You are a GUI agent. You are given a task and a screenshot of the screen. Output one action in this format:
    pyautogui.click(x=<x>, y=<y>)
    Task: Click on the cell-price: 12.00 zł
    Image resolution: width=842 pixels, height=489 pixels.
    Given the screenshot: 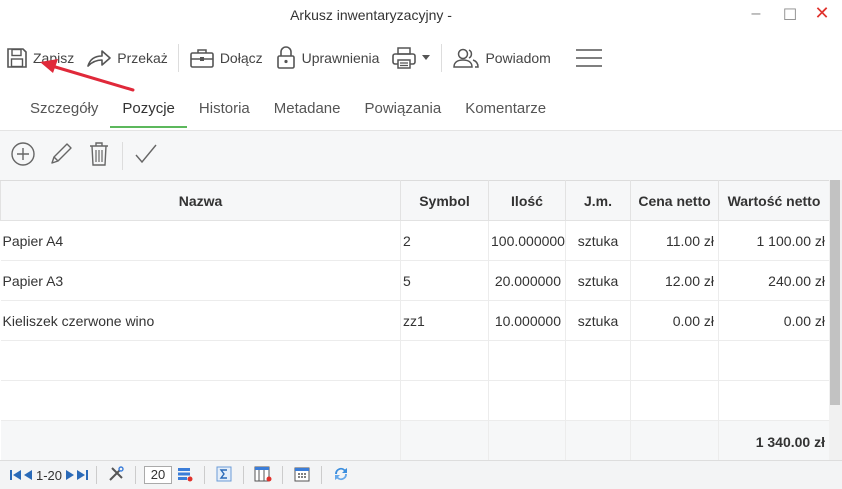 What is the action you would take?
    pyautogui.click(x=674, y=280)
    